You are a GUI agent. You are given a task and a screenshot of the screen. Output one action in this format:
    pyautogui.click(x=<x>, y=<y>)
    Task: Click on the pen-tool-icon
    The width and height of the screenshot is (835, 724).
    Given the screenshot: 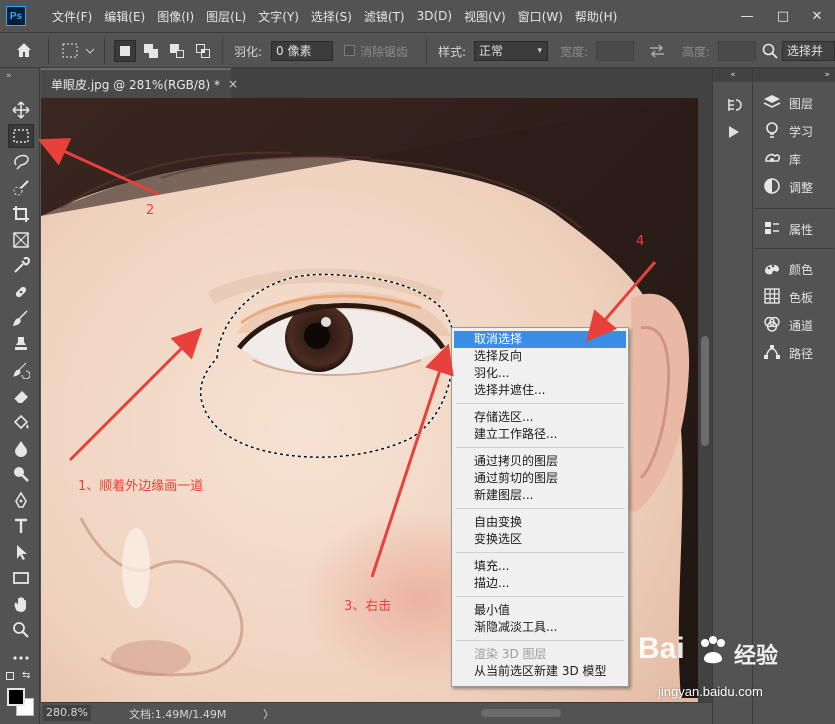 What is the action you would take?
    pyautogui.click(x=21, y=500)
    